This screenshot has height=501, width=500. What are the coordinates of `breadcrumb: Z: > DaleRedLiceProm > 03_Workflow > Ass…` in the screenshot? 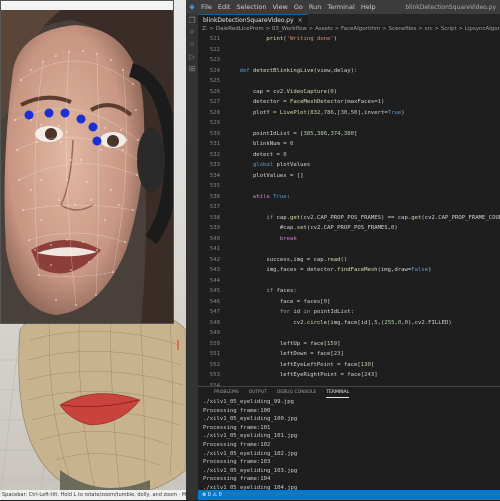 It's located at (349, 29).